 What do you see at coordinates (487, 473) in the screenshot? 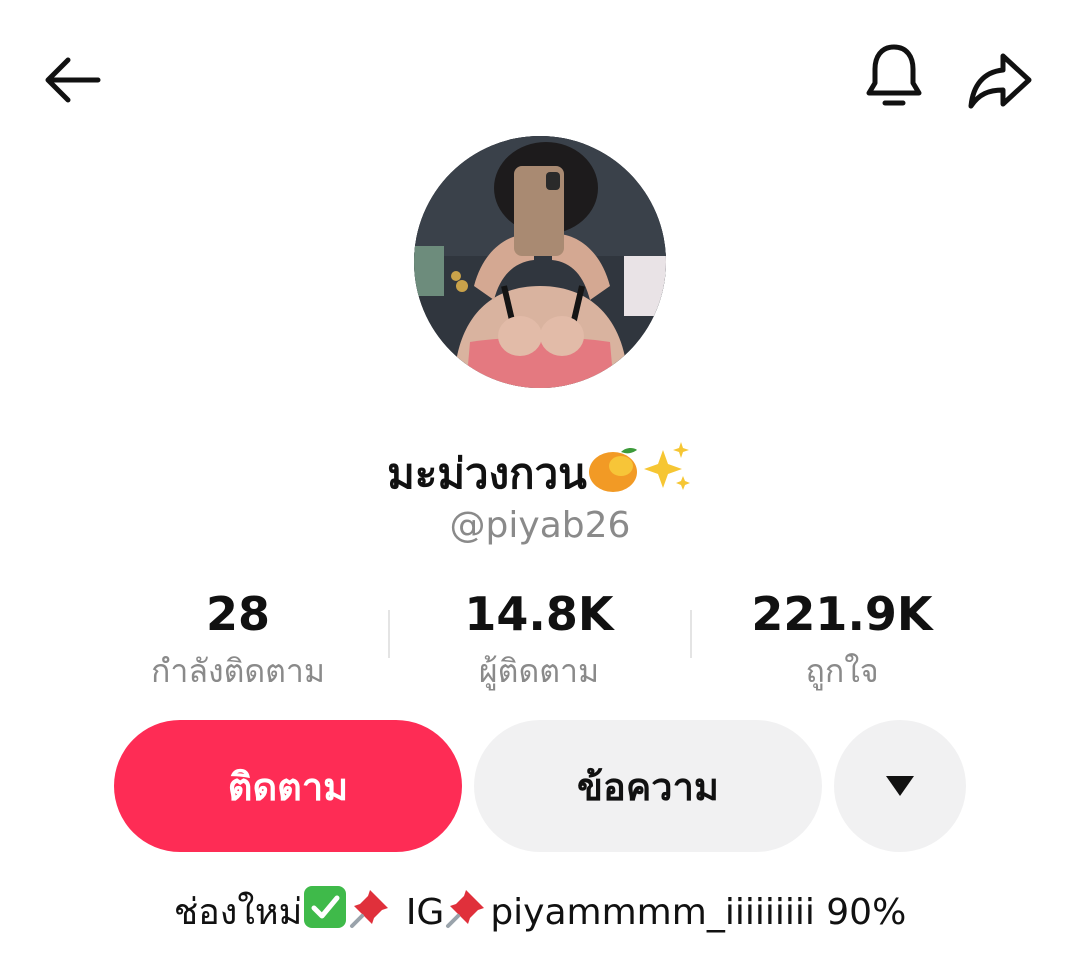
I see `display-name-text: มะม่วงกวน` at bounding box center [487, 473].